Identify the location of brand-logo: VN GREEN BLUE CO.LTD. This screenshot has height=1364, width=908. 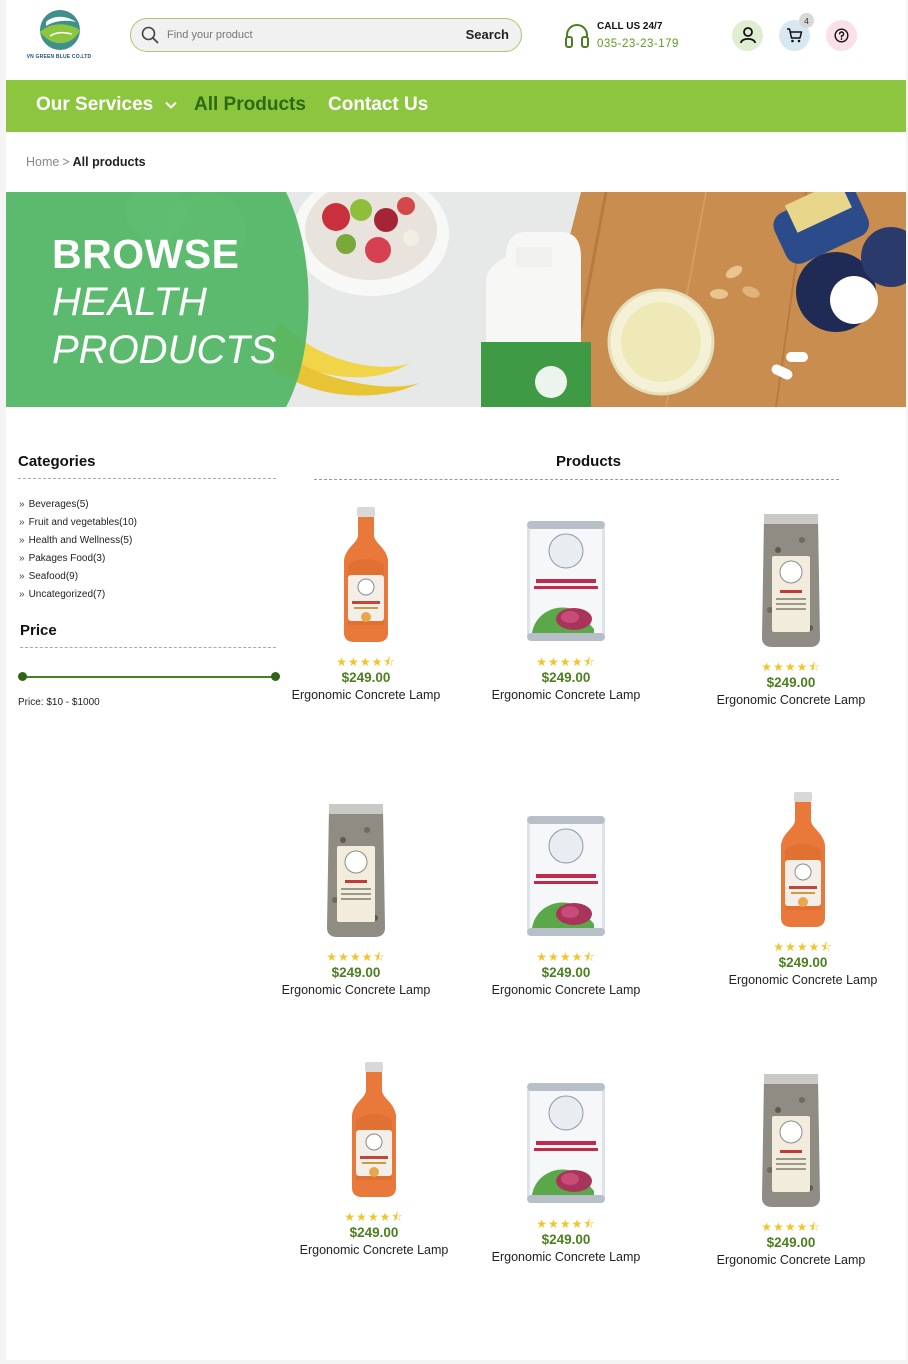
(59, 36).